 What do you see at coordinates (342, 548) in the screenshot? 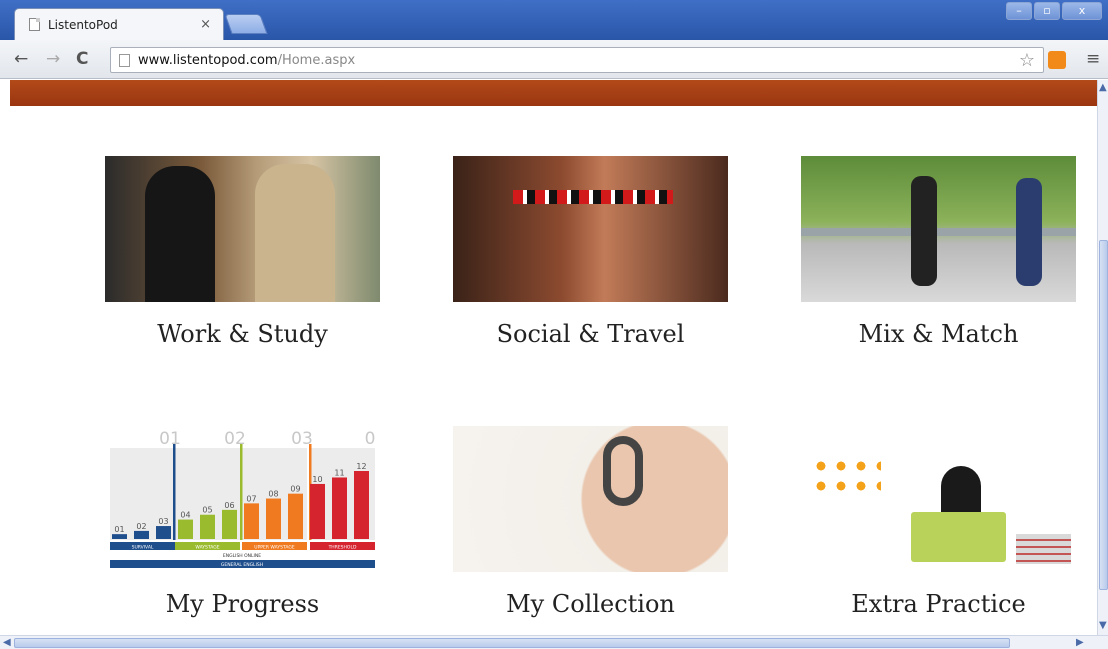
I see `progress-level-label: THRESHOLD` at bounding box center [342, 548].